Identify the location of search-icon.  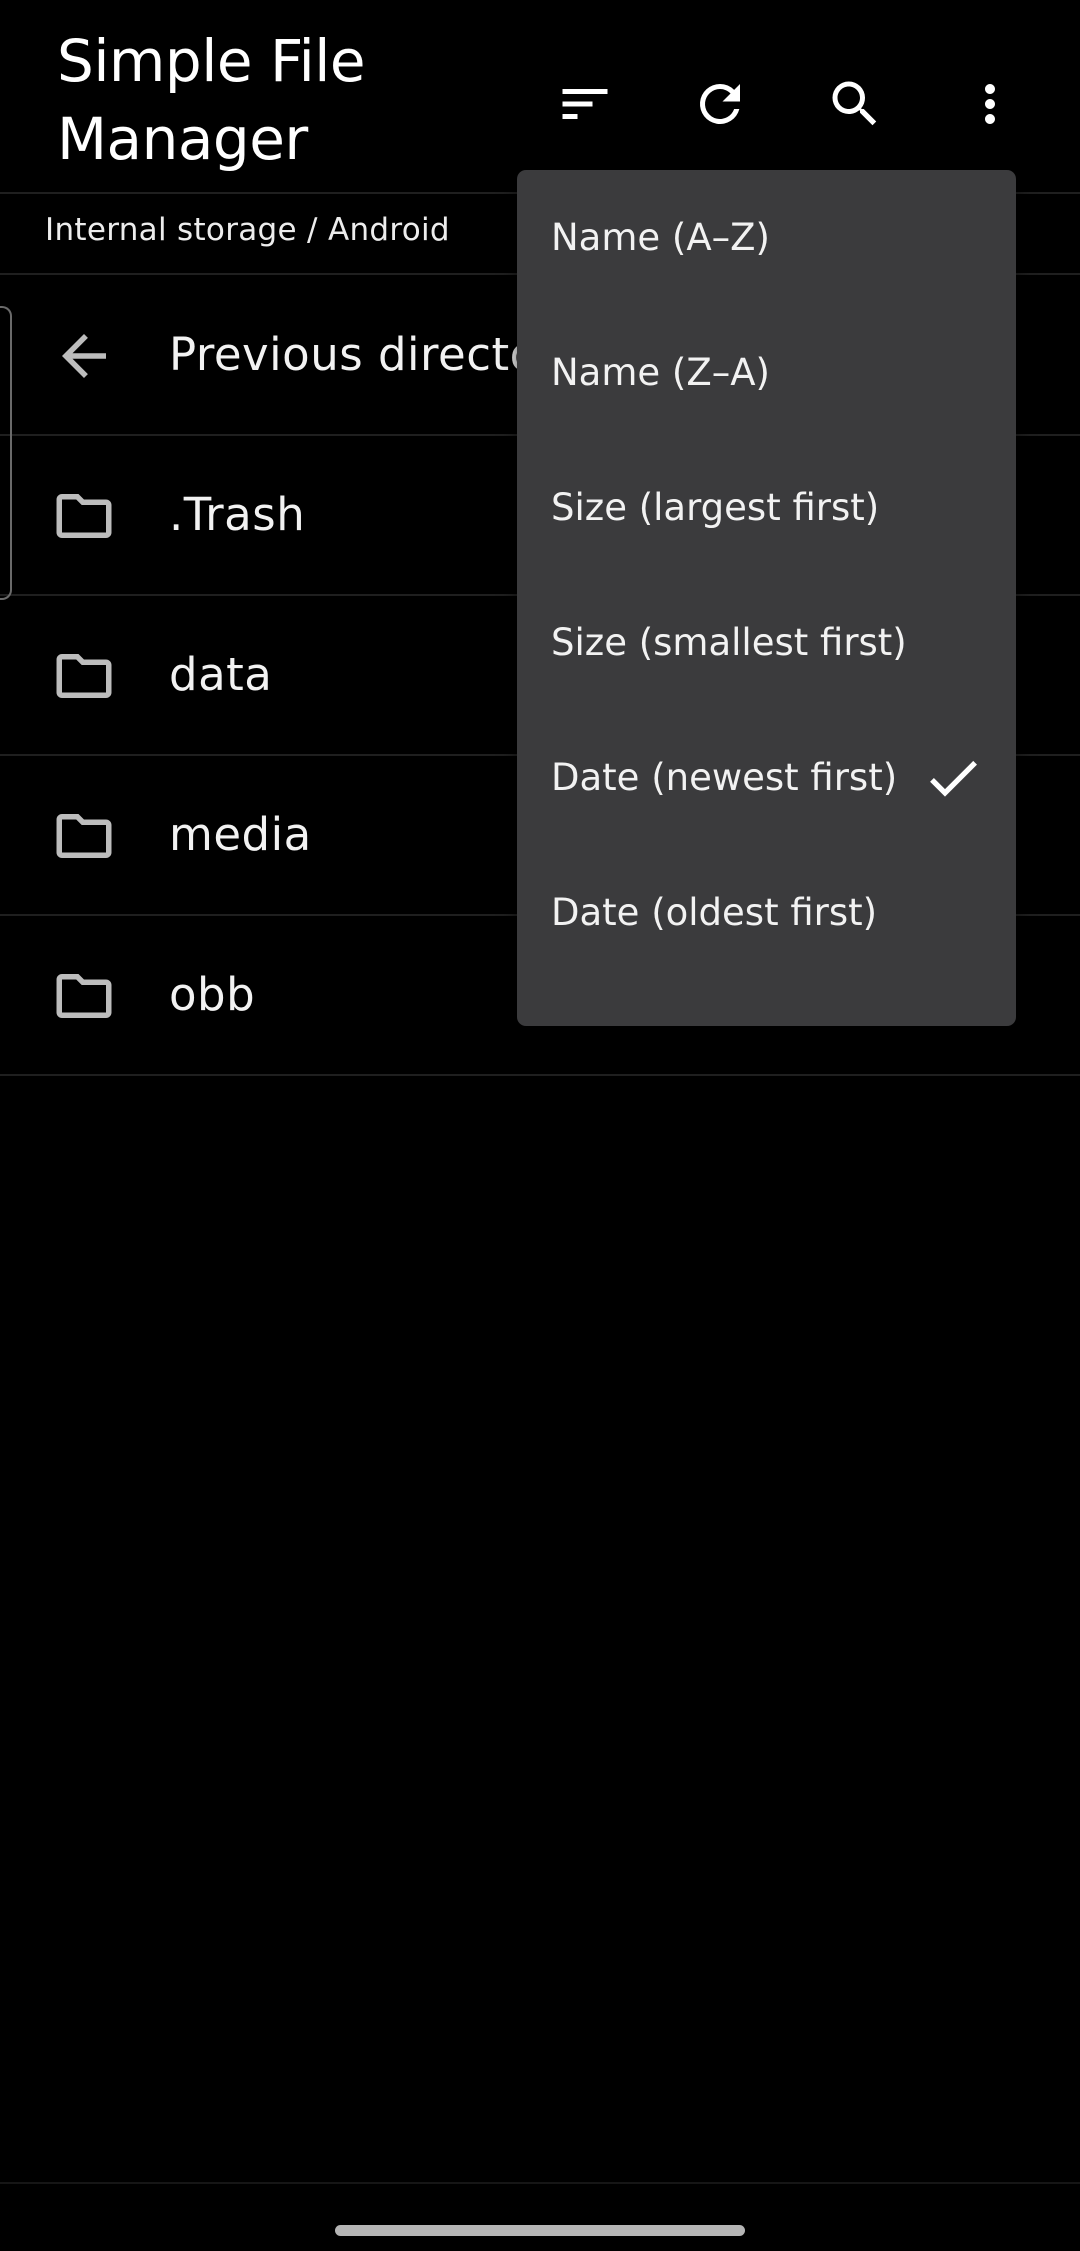
(854, 103).